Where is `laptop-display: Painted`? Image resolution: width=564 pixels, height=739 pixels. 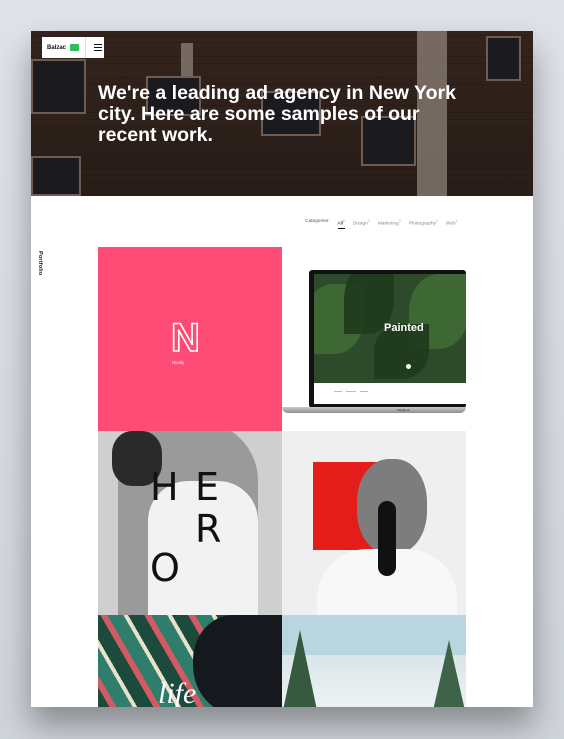 laptop-display: Painted is located at coordinates (390, 339).